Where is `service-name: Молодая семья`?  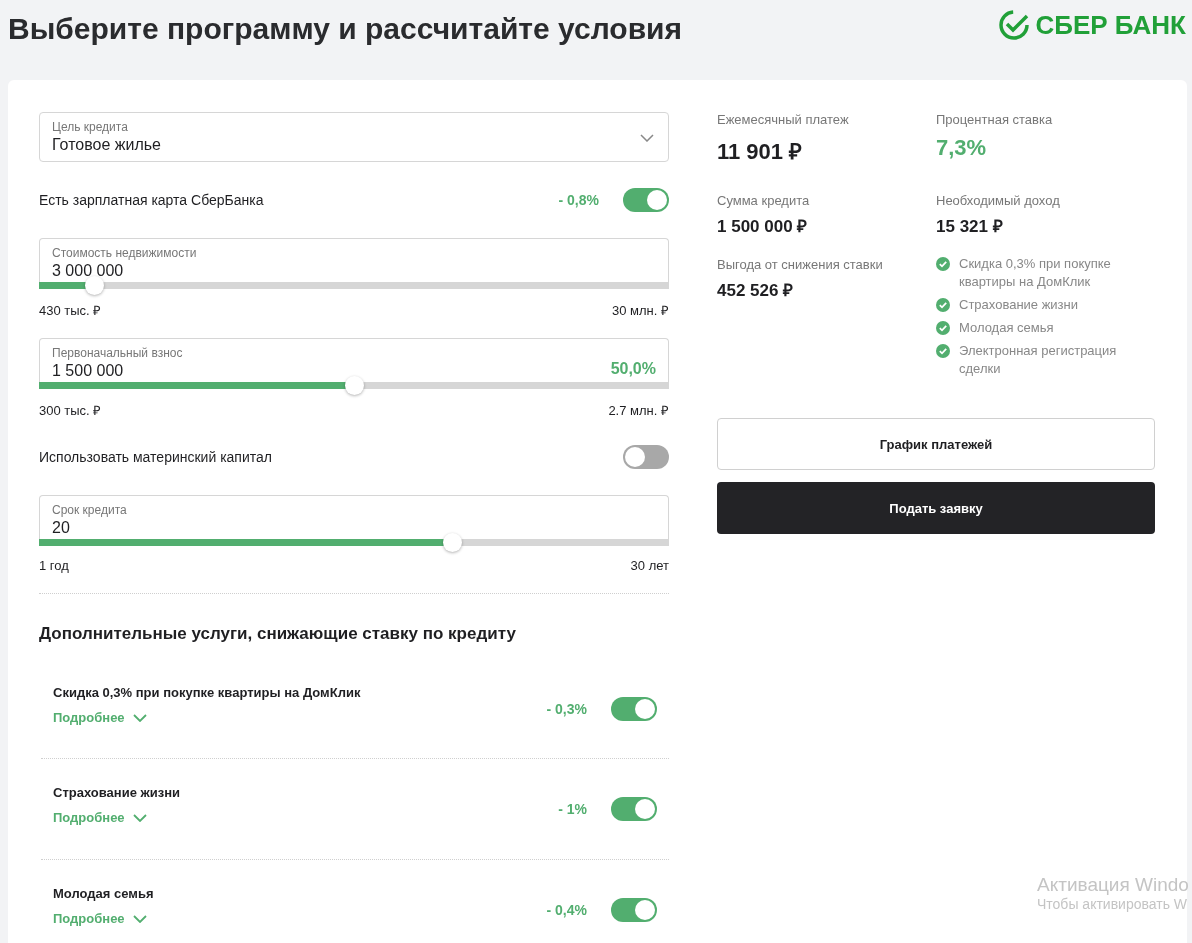 service-name: Молодая семья is located at coordinates (104, 893).